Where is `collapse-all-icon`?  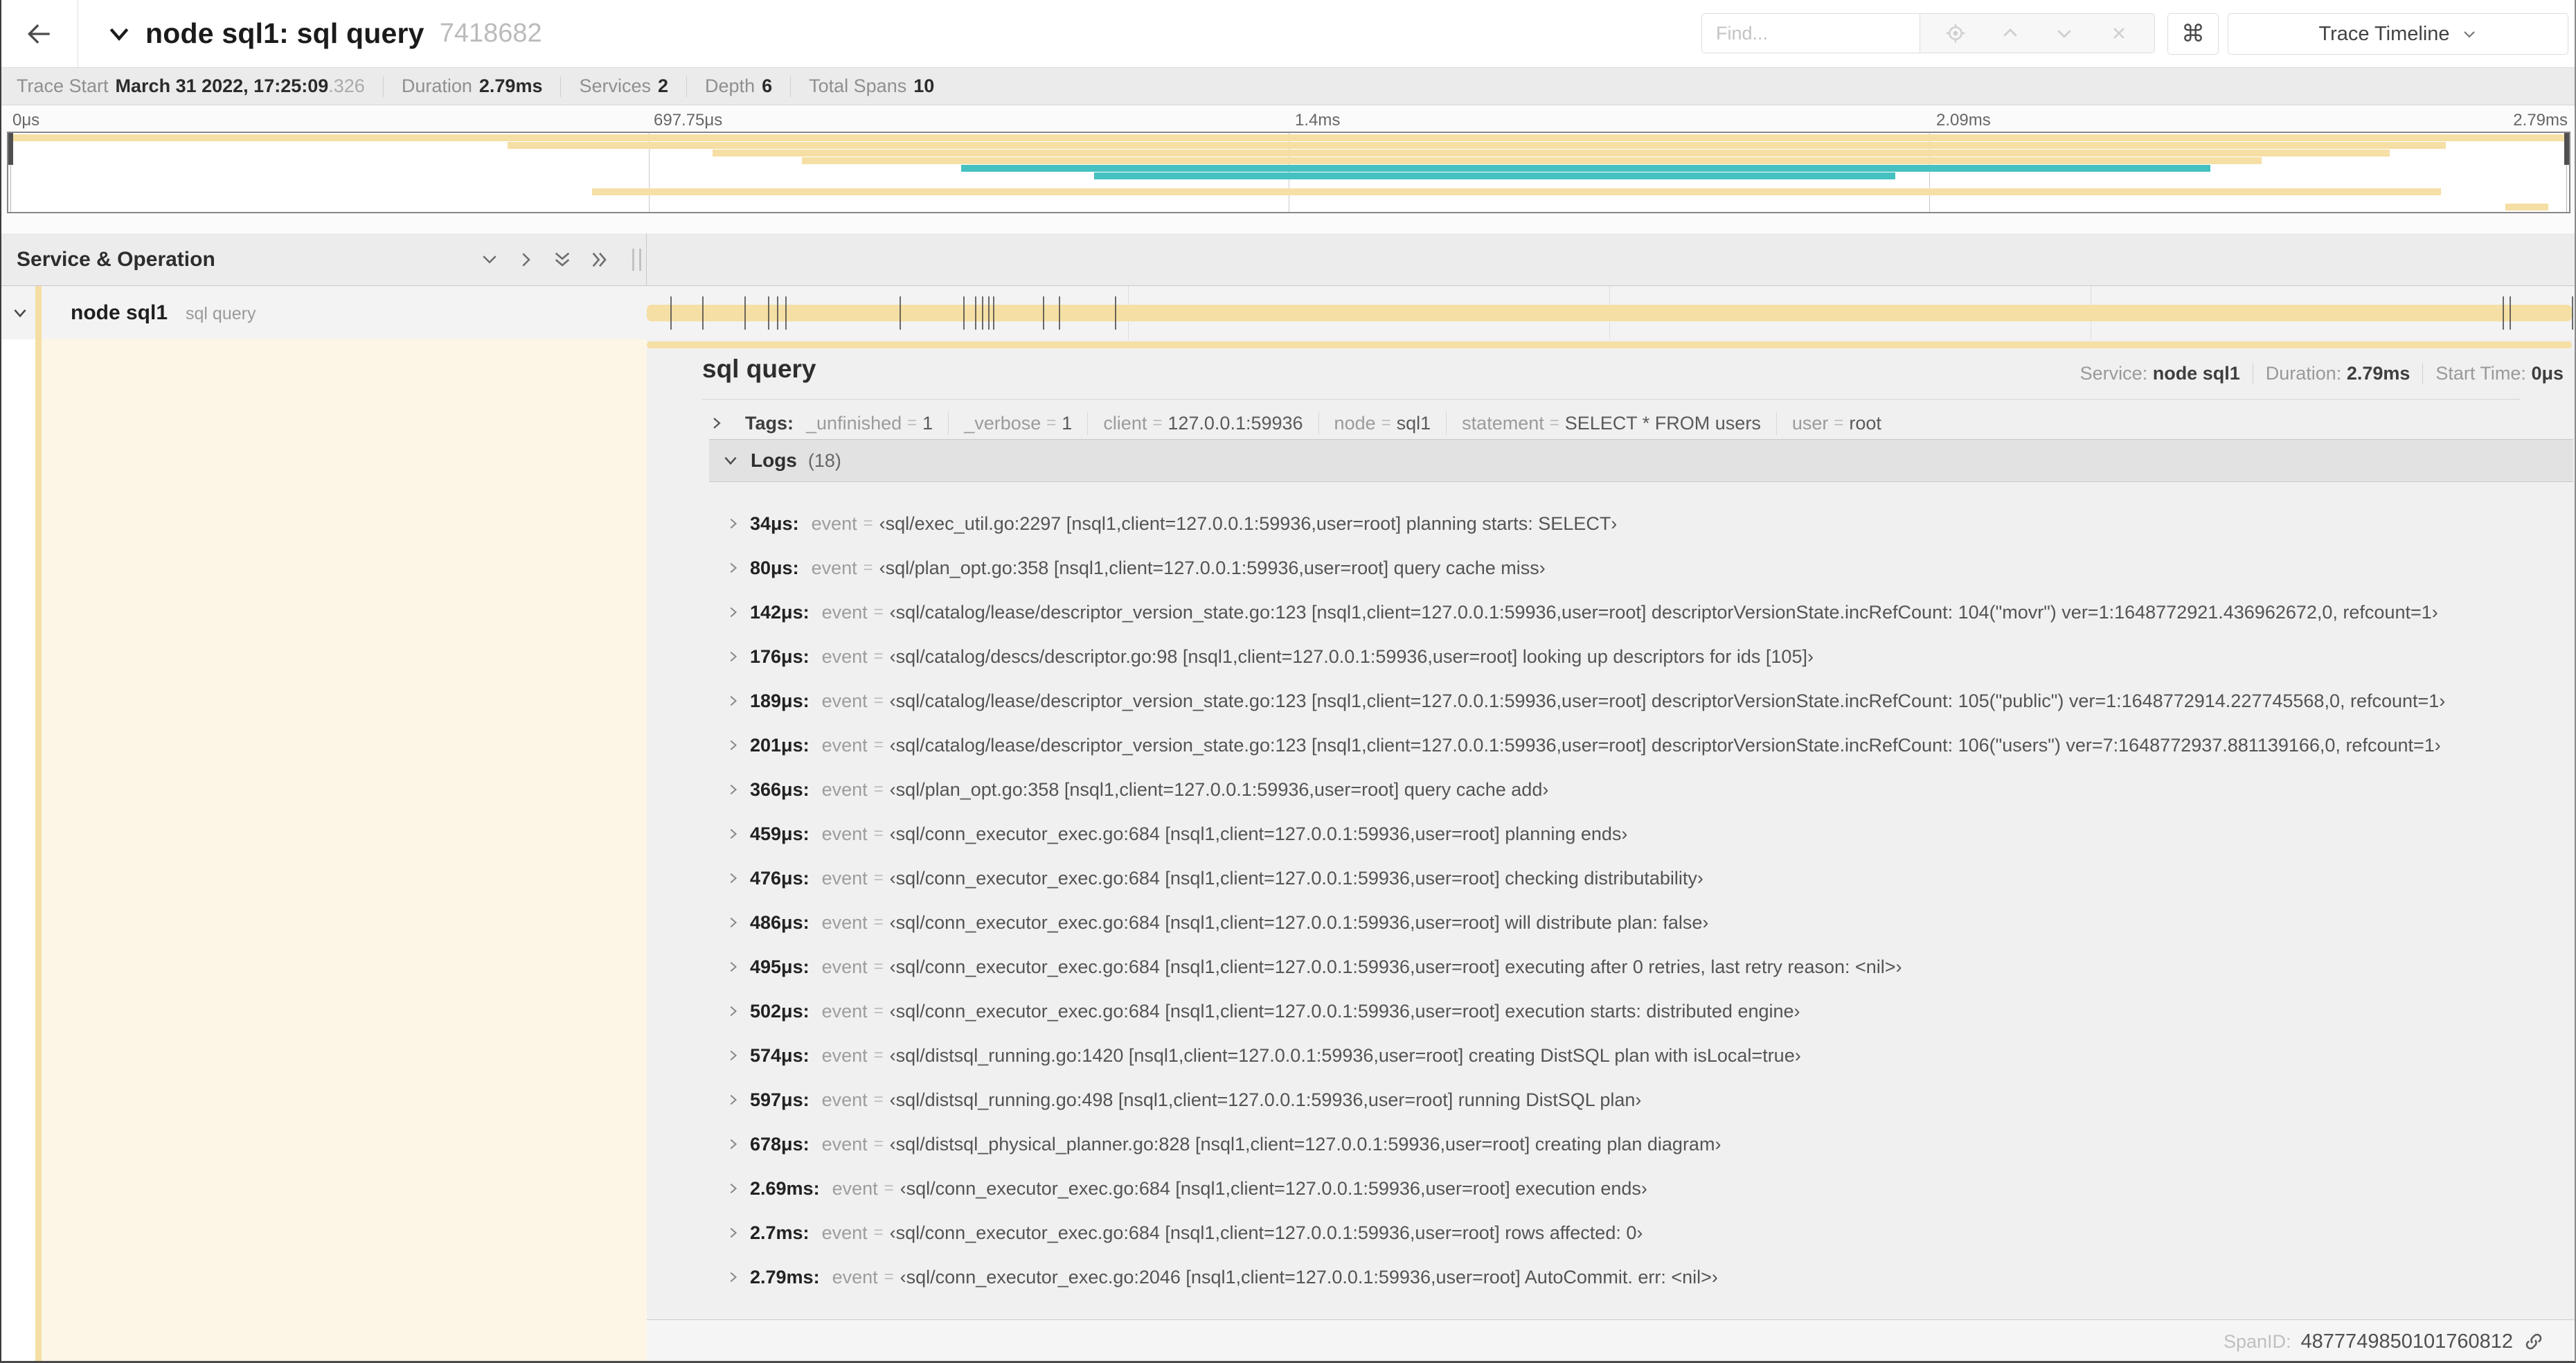
collapse-all-icon is located at coordinates (562, 260).